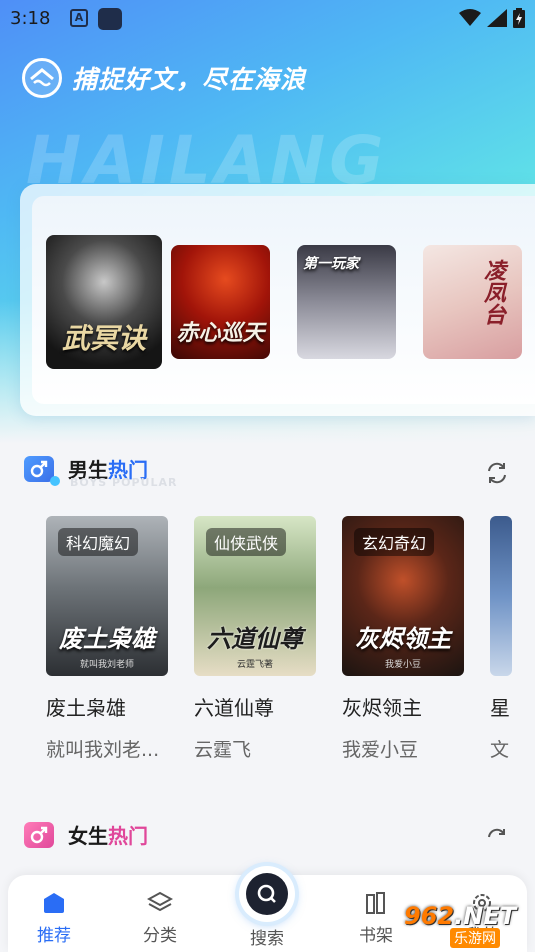 This screenshot has height=952, width=535. What do you see at coordinates (246, 542) in the screenshot?
I see `book-genre-tag: 仙侠武侠` at bounding box center [246, 542].